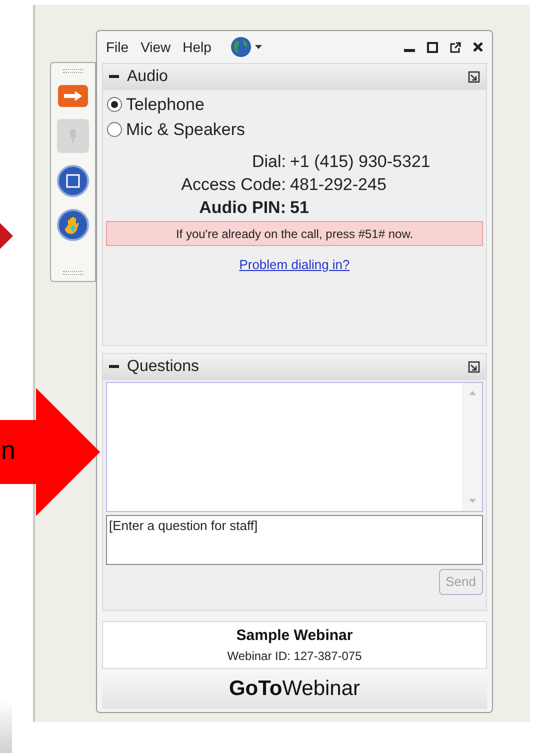 The height and width of the screenshot is (753, 536). What do you see at coordinates (294, 264) in the screenshot?
I see `help-link: Problem dialing in?` at bounding box center [294, 264].